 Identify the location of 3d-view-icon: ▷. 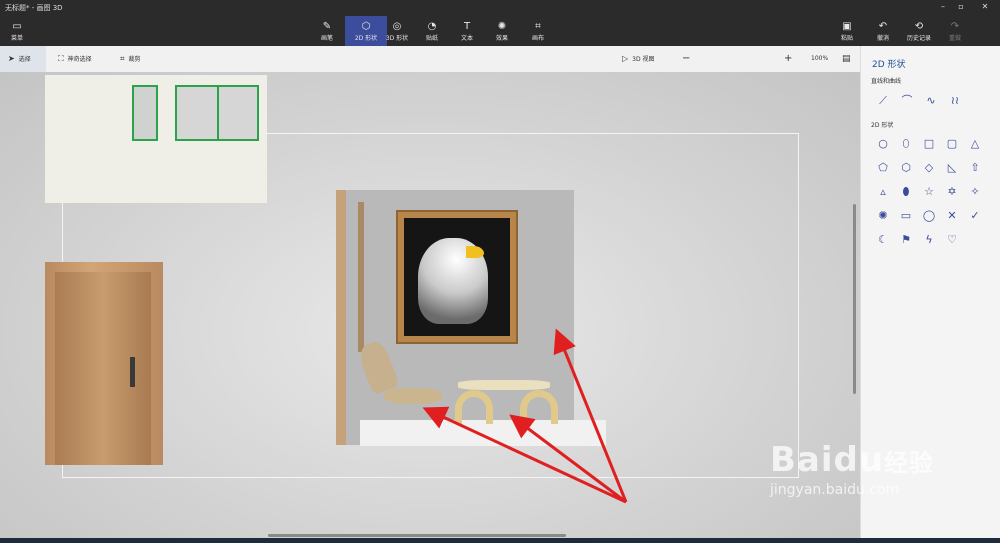
(625, 58).